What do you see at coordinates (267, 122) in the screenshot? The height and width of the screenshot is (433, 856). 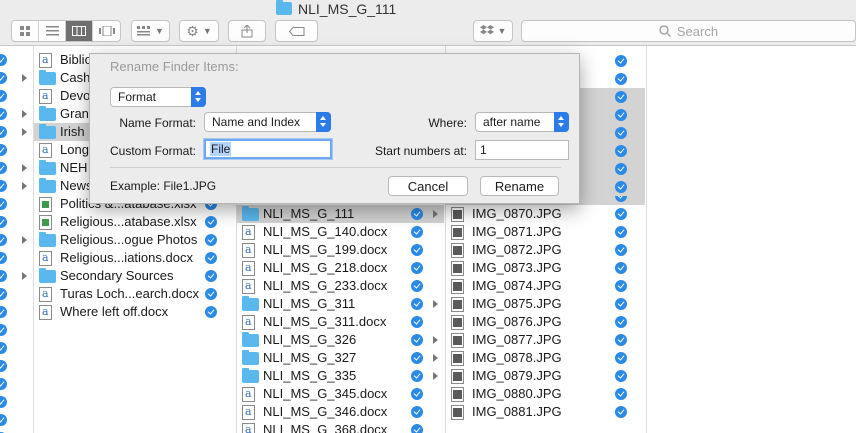 I see `name-format-popup: Name and Index` at bounding box center [267, 122].